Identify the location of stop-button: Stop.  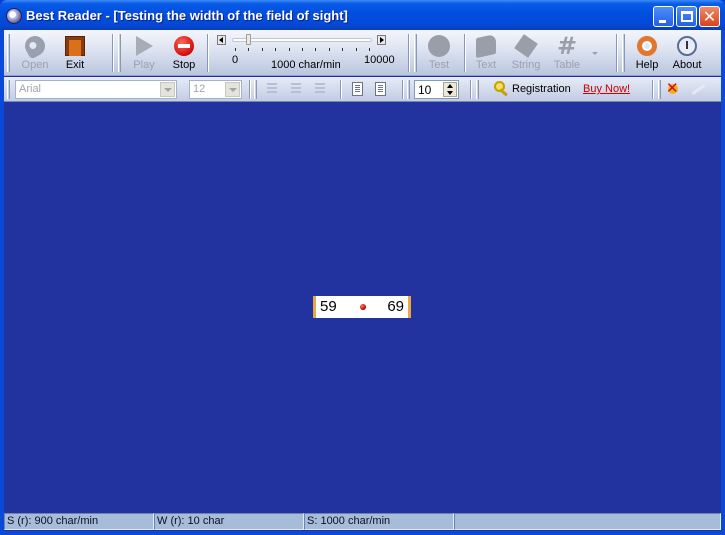
(184, 53).